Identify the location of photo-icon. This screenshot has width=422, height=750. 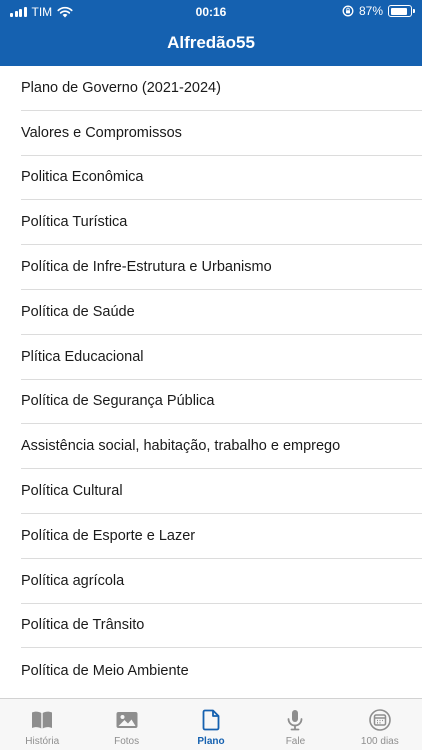
(127, 720).